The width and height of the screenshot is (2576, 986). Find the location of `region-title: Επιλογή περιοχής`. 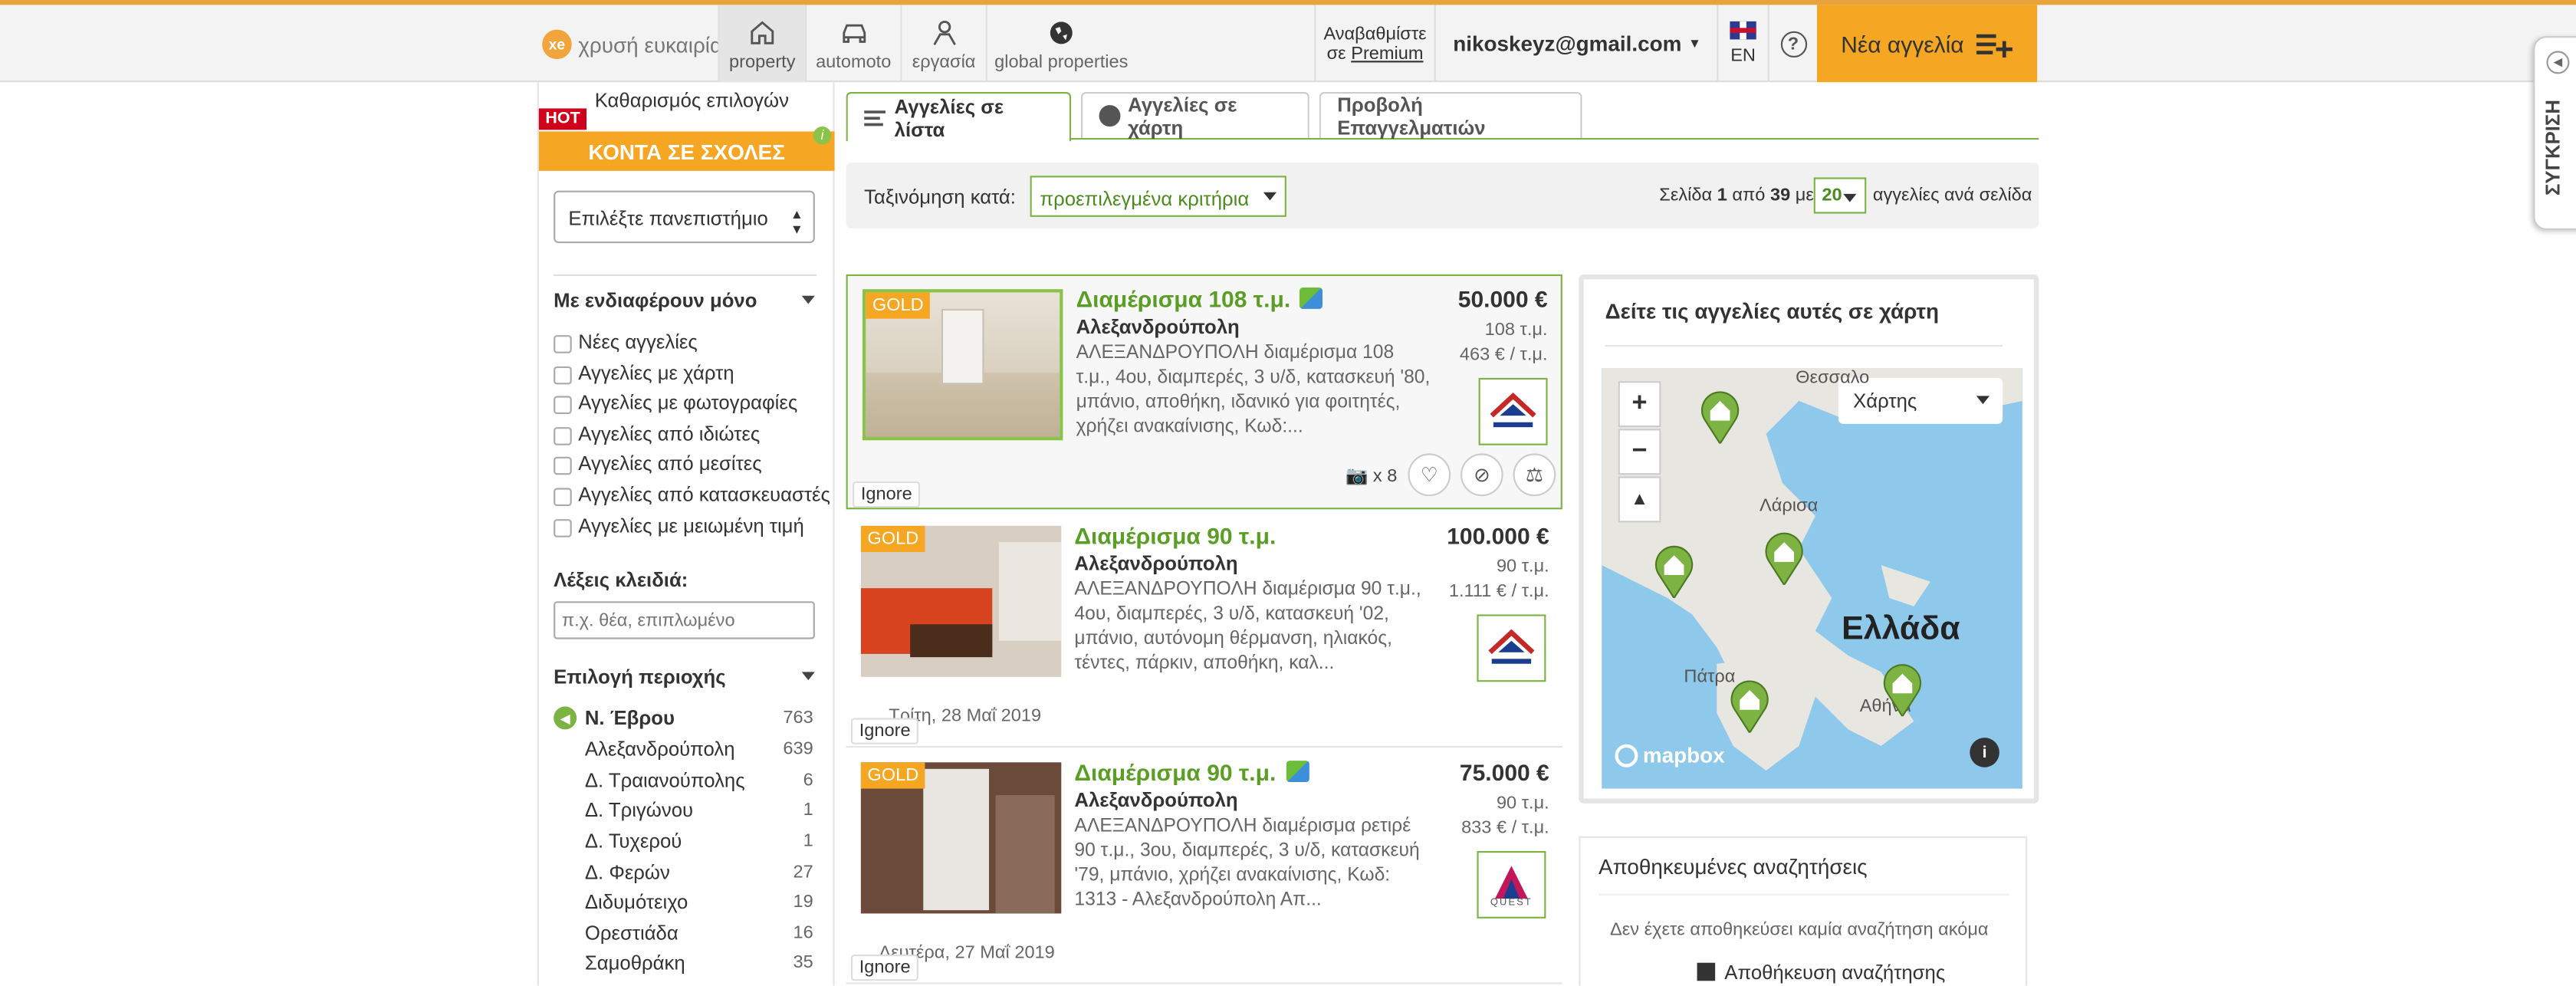

region-title: Επιλογή περιοχής is located at coordinates (640, 677).